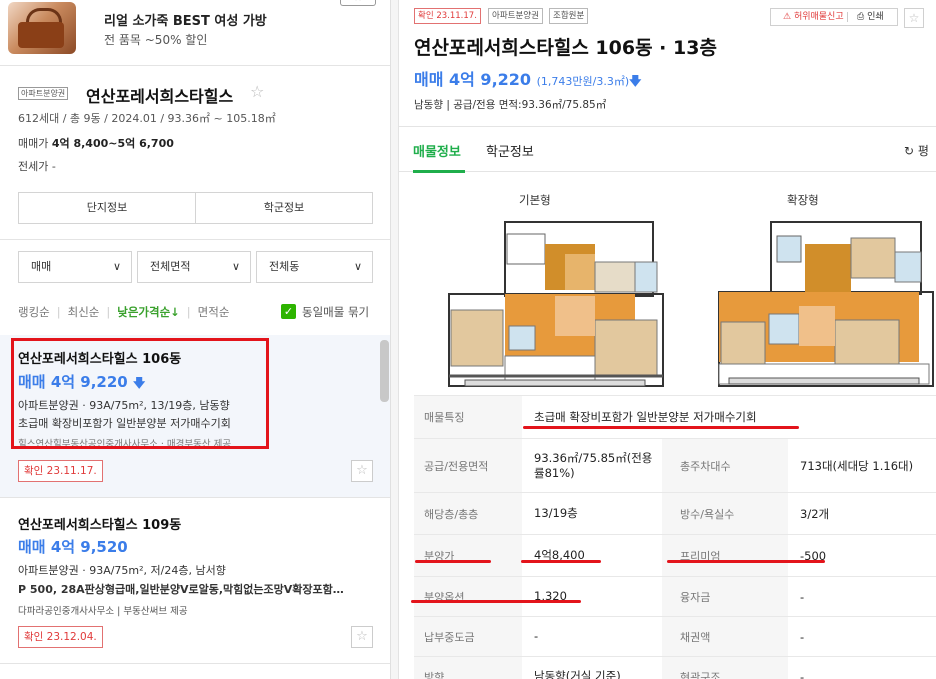 The height and width of the screenshot is (679, 936). I want to click on group-checkbox-label: 동일매물 묶기, so click(335, 312).